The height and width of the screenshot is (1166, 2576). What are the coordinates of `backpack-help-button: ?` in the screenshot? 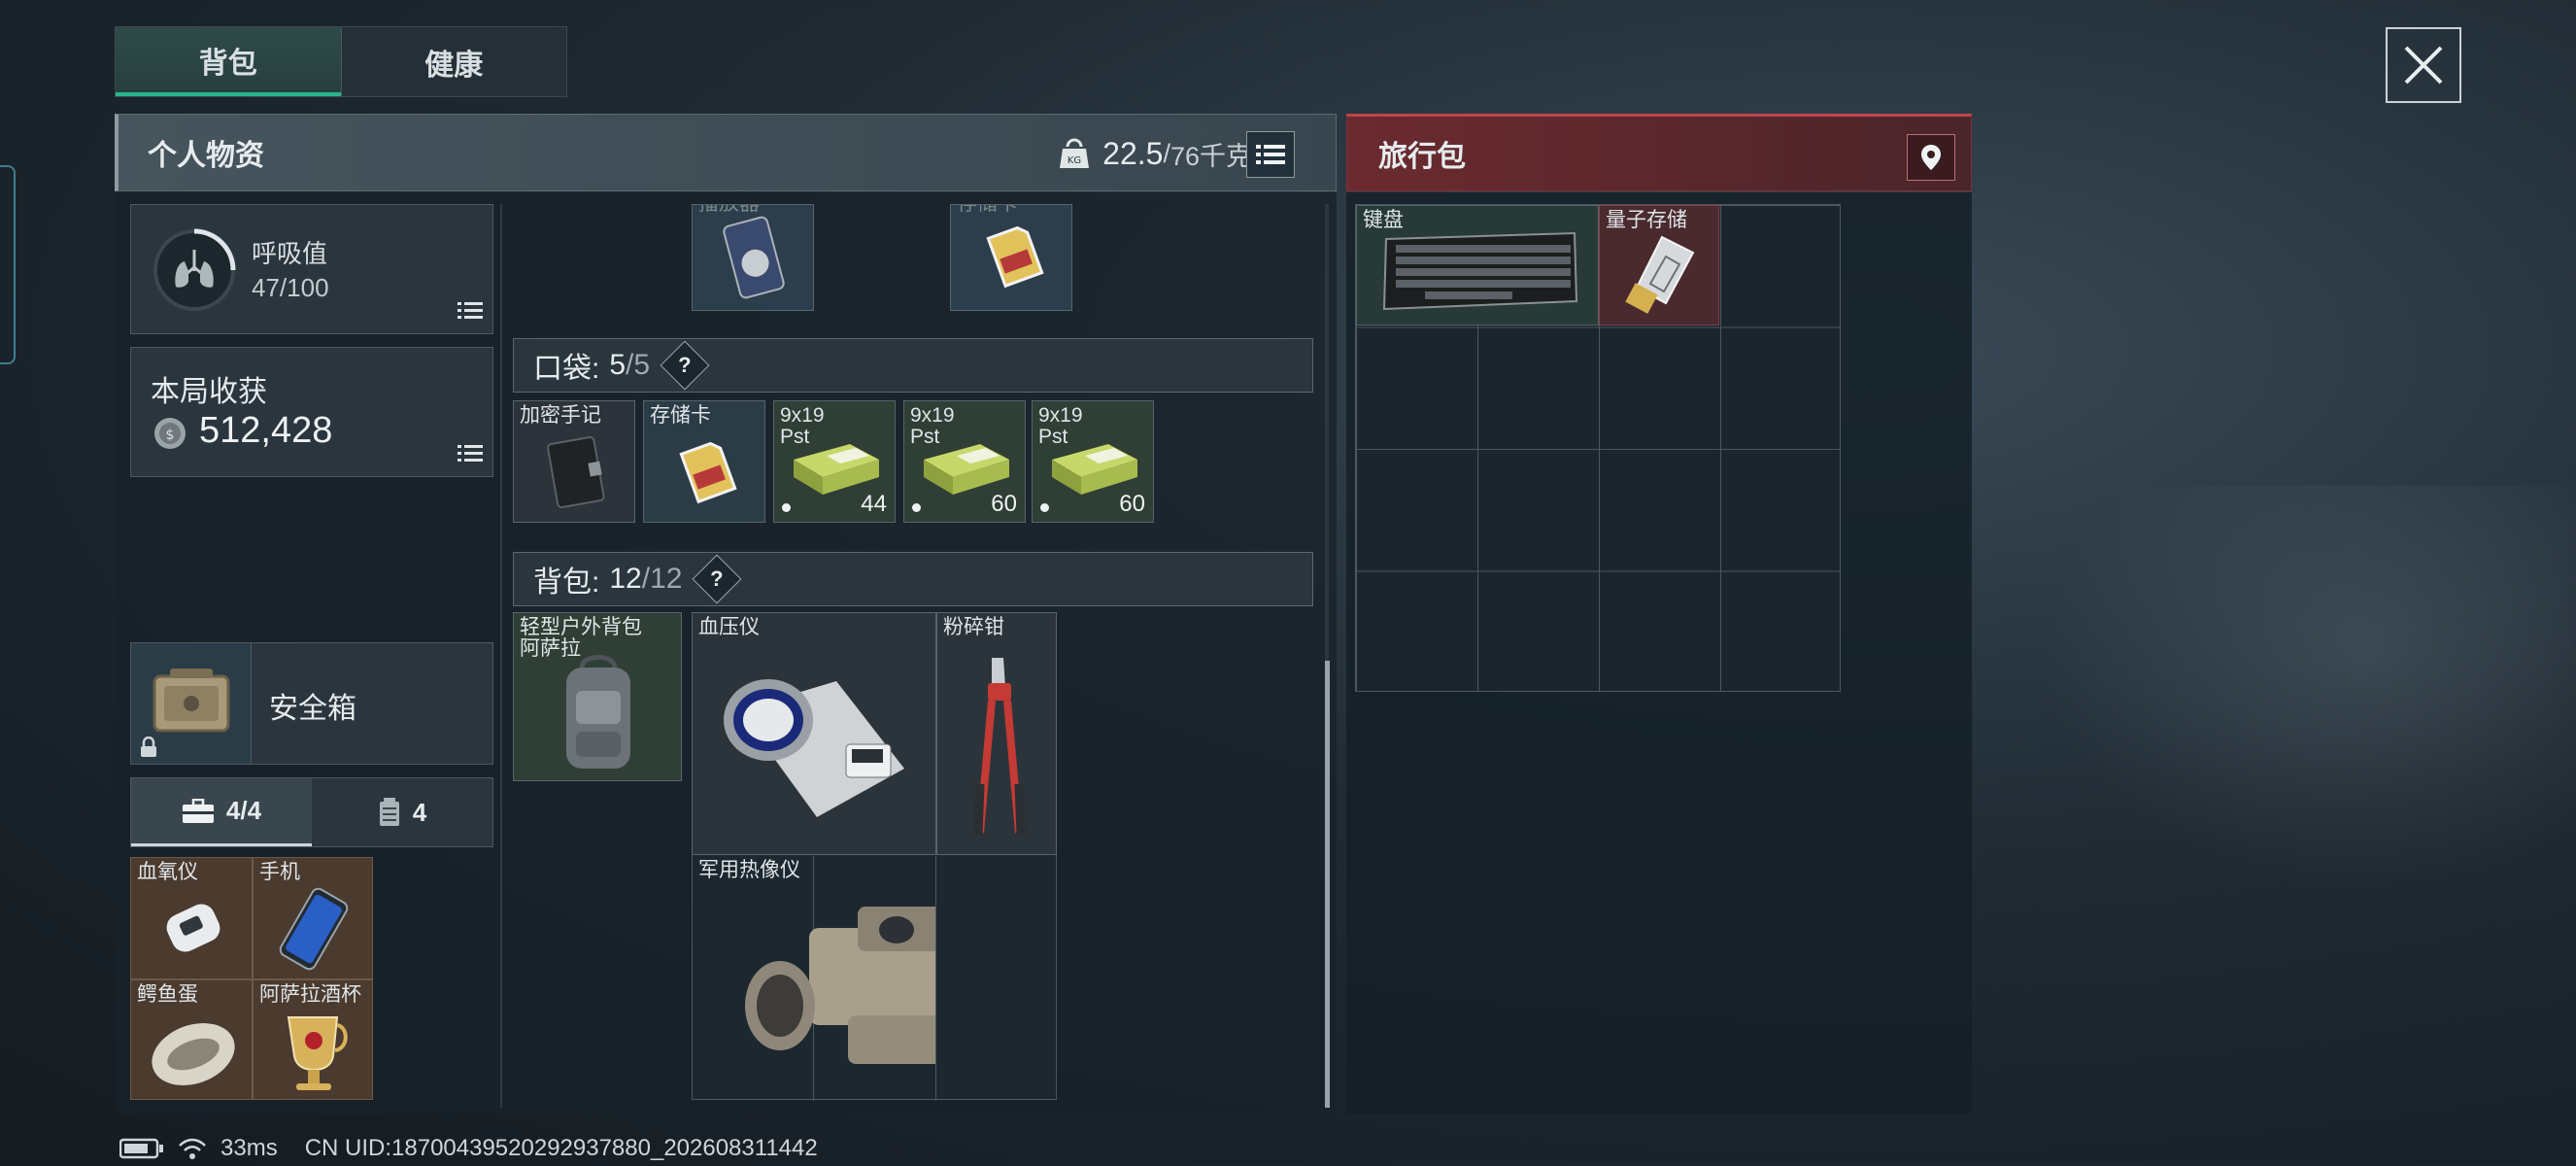 It's located at (717, 579).